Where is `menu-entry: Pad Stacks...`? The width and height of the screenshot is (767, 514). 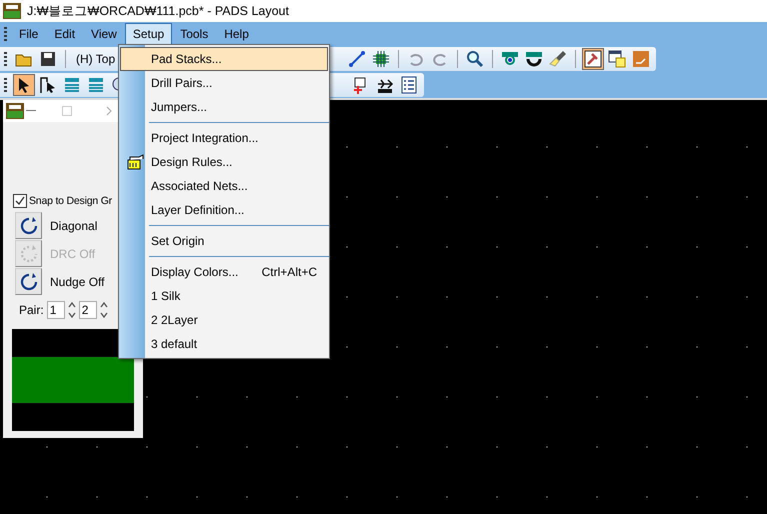
menu-entry: Pad Stacks... is located at coordinates (224, 59).